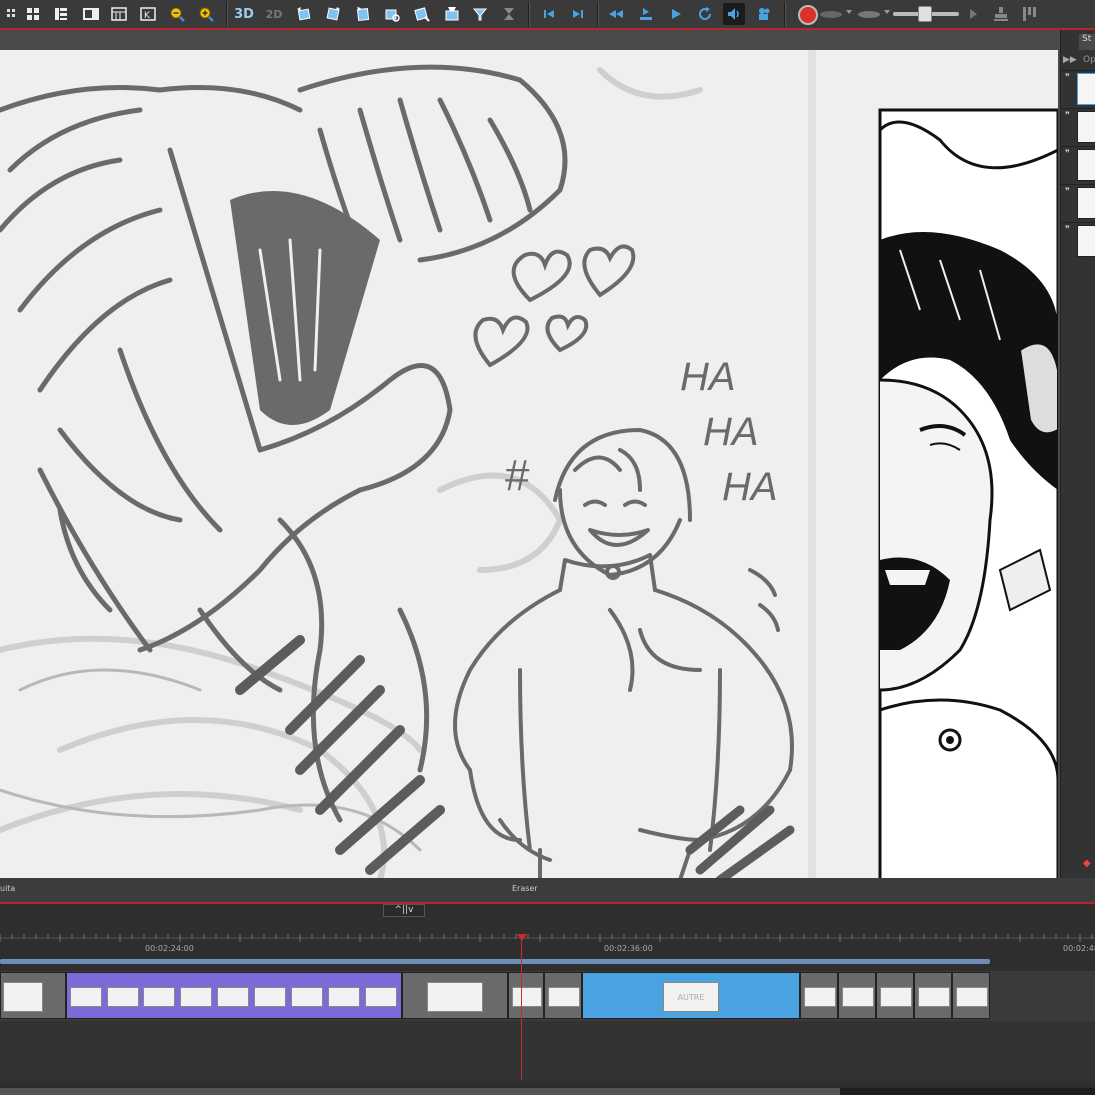 The width and height of the screenshot is (1095, 1095). What do you see at coordinates (1029, 14) in the screenshot?
I see `panel-grip-icon` at bounding box center [1029, 14].